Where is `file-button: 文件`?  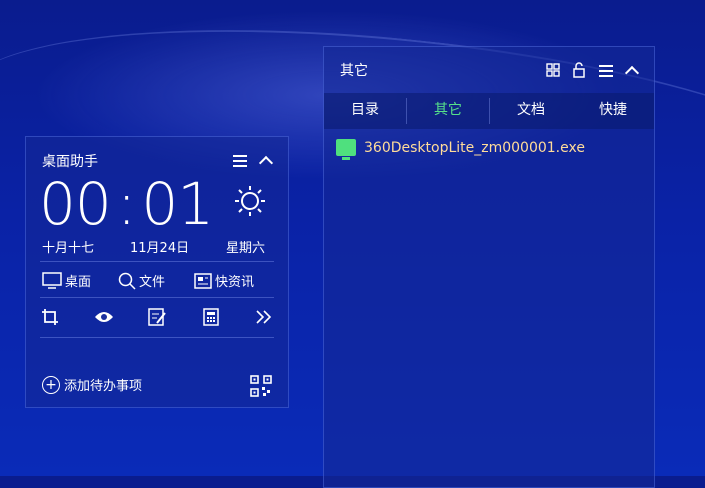 file-button: 文件 is located at coordinates (141, 280).